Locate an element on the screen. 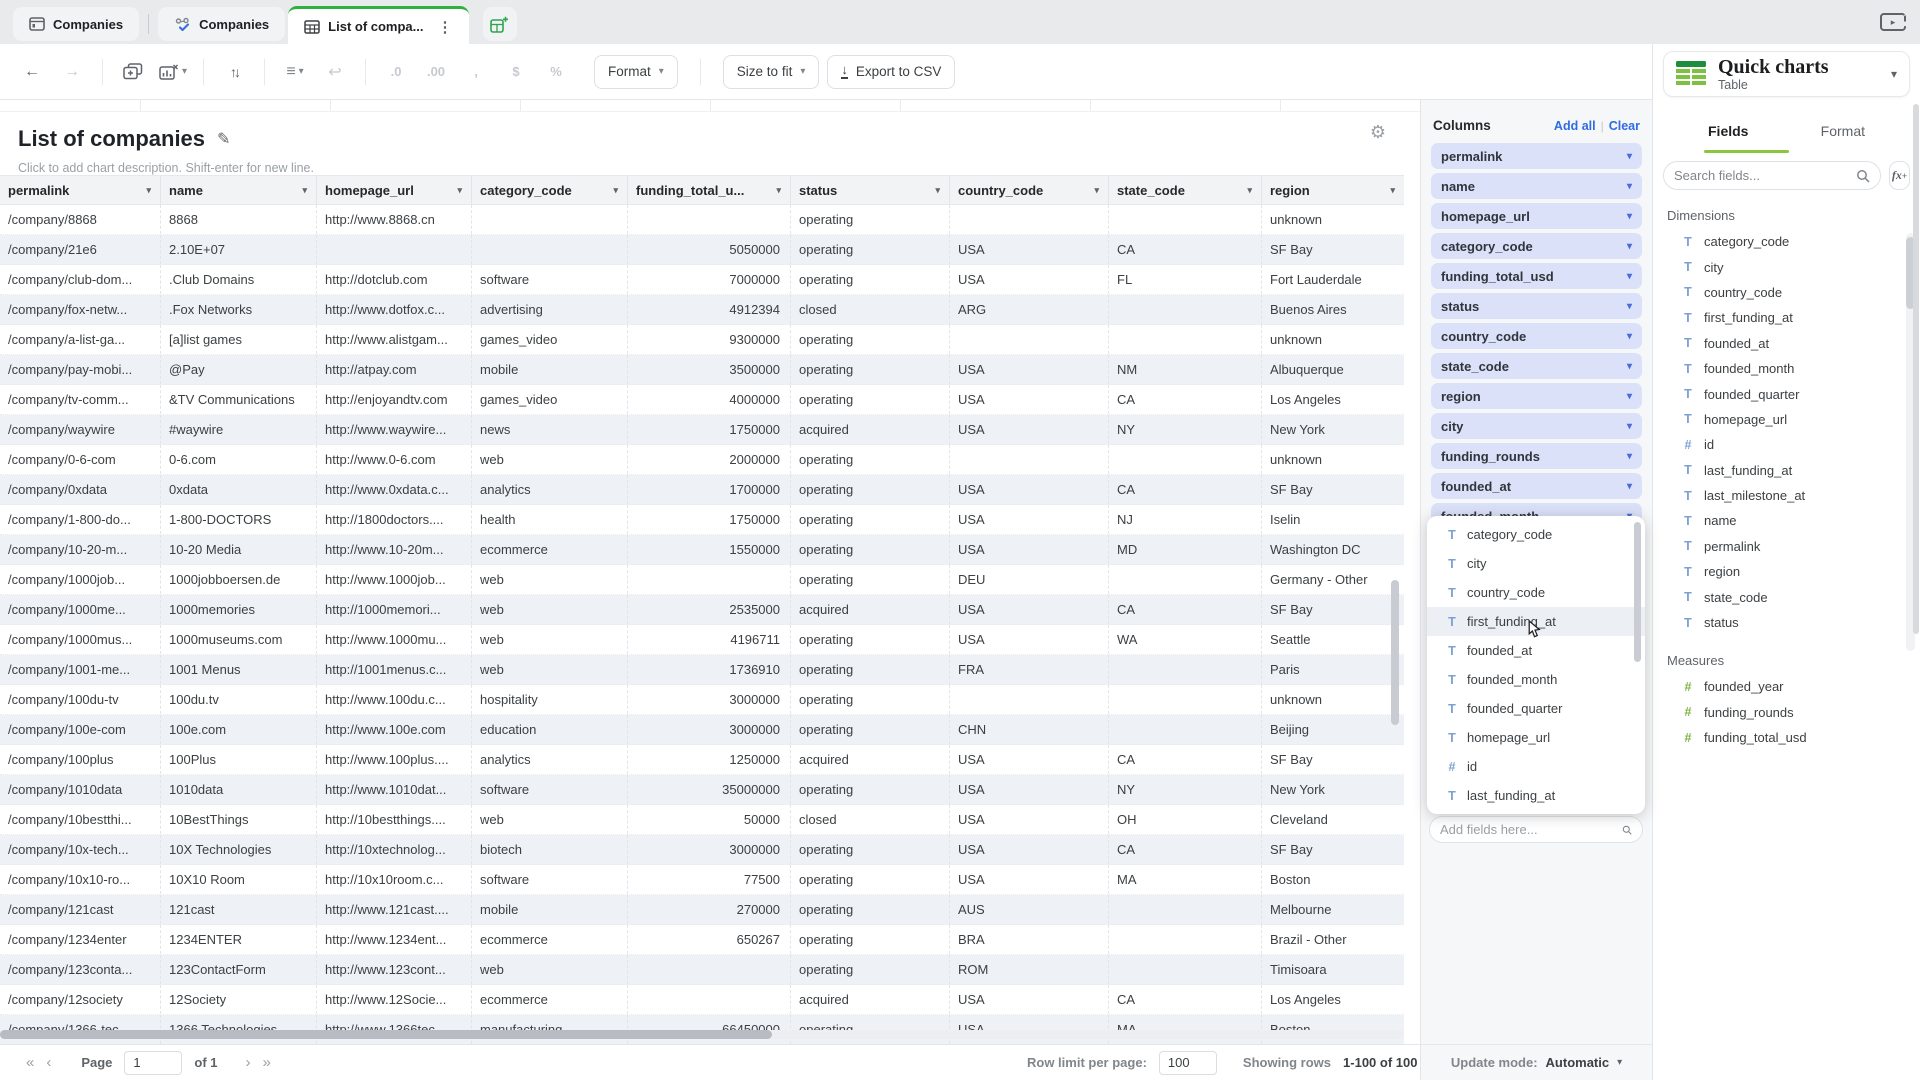  wrap-text-button: ↩ is located at coordinates (335, 72).